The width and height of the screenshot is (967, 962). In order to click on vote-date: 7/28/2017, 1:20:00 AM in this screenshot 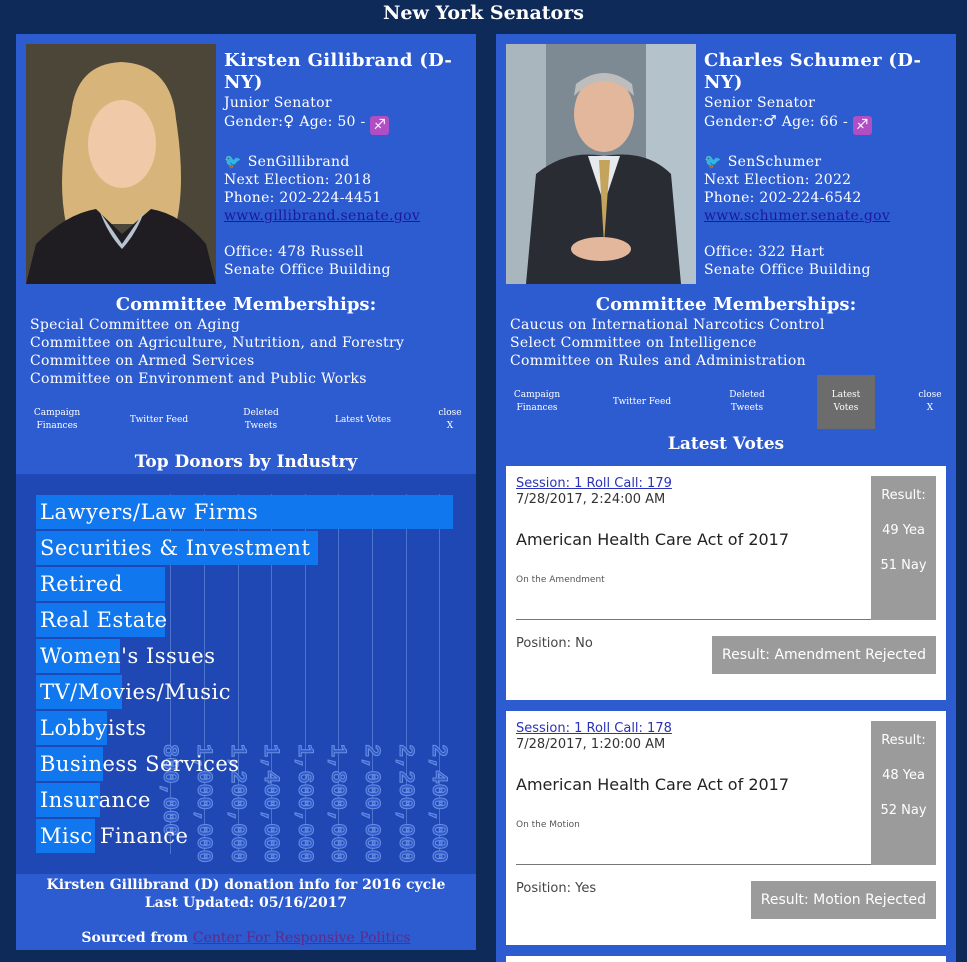, I will do `click(591, 744)`.